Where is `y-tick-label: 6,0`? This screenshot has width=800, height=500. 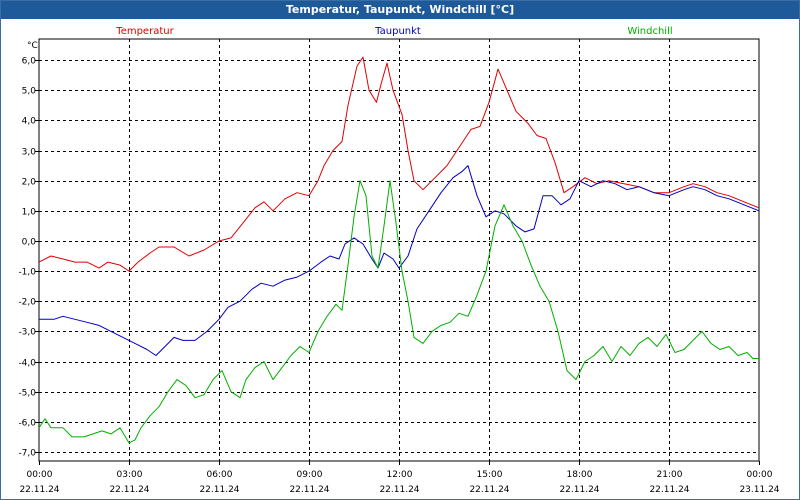 y-tick-label: 6,0 is located at coordinates (29, 62).